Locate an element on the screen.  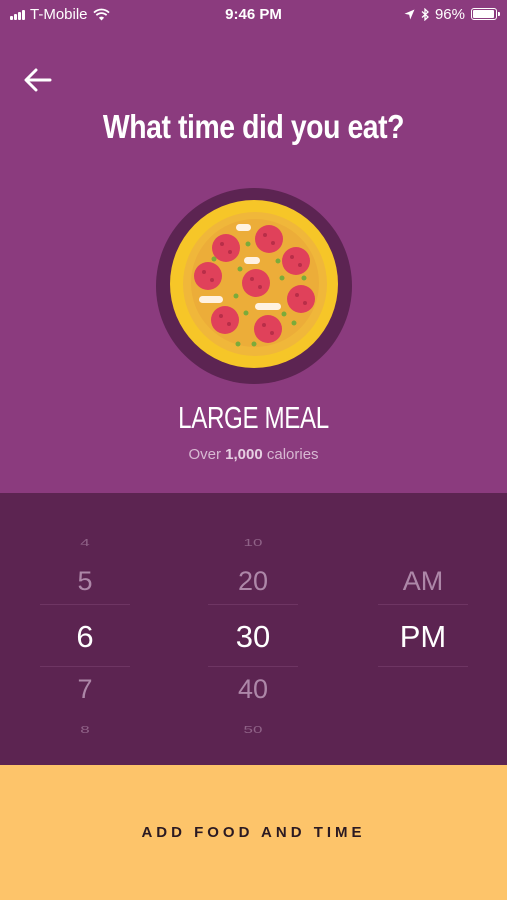
arrow-left-icon is located at coordinates (38, 80).